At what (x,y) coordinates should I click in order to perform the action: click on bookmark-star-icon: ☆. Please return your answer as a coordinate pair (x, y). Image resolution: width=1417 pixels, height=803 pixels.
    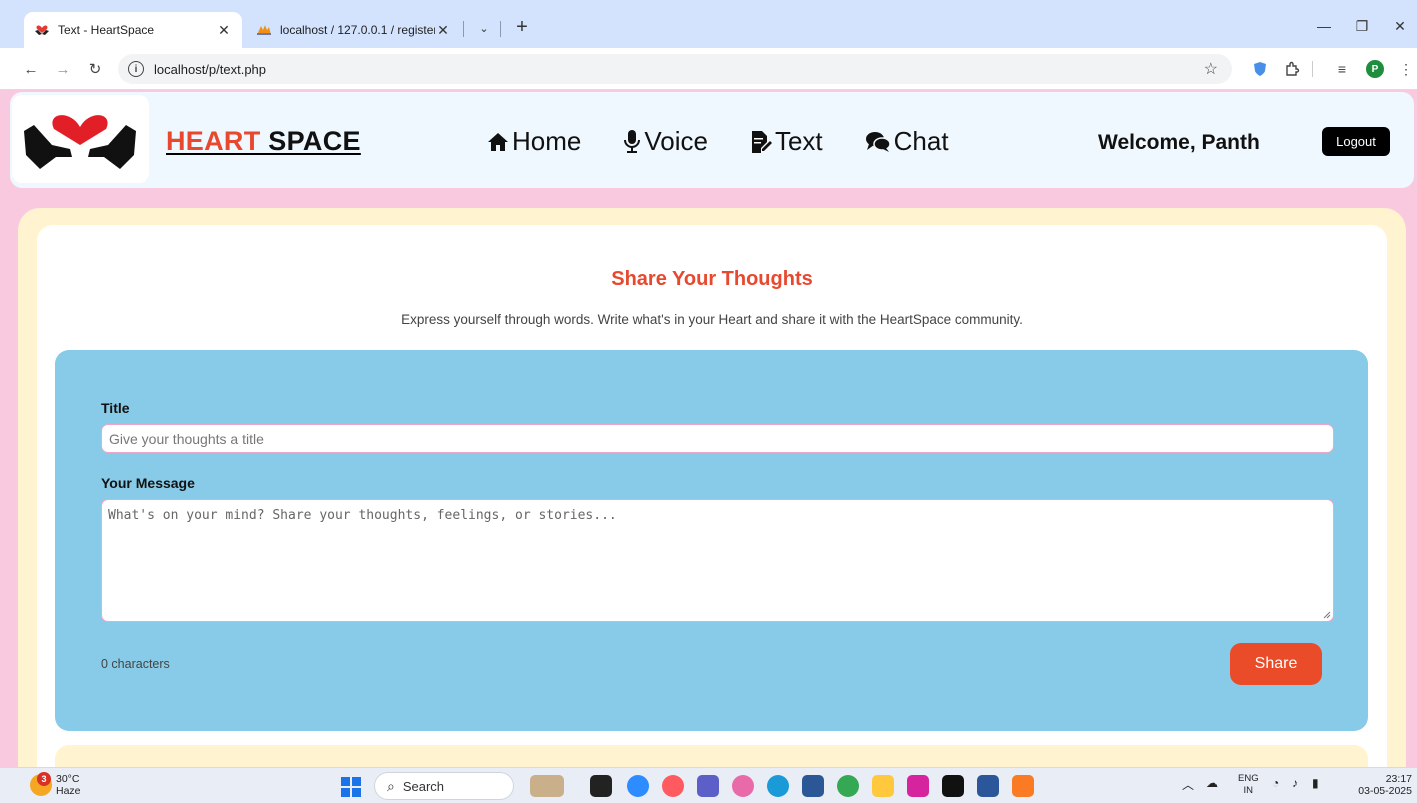
    Looking at the image, I should click on (1211, 69).